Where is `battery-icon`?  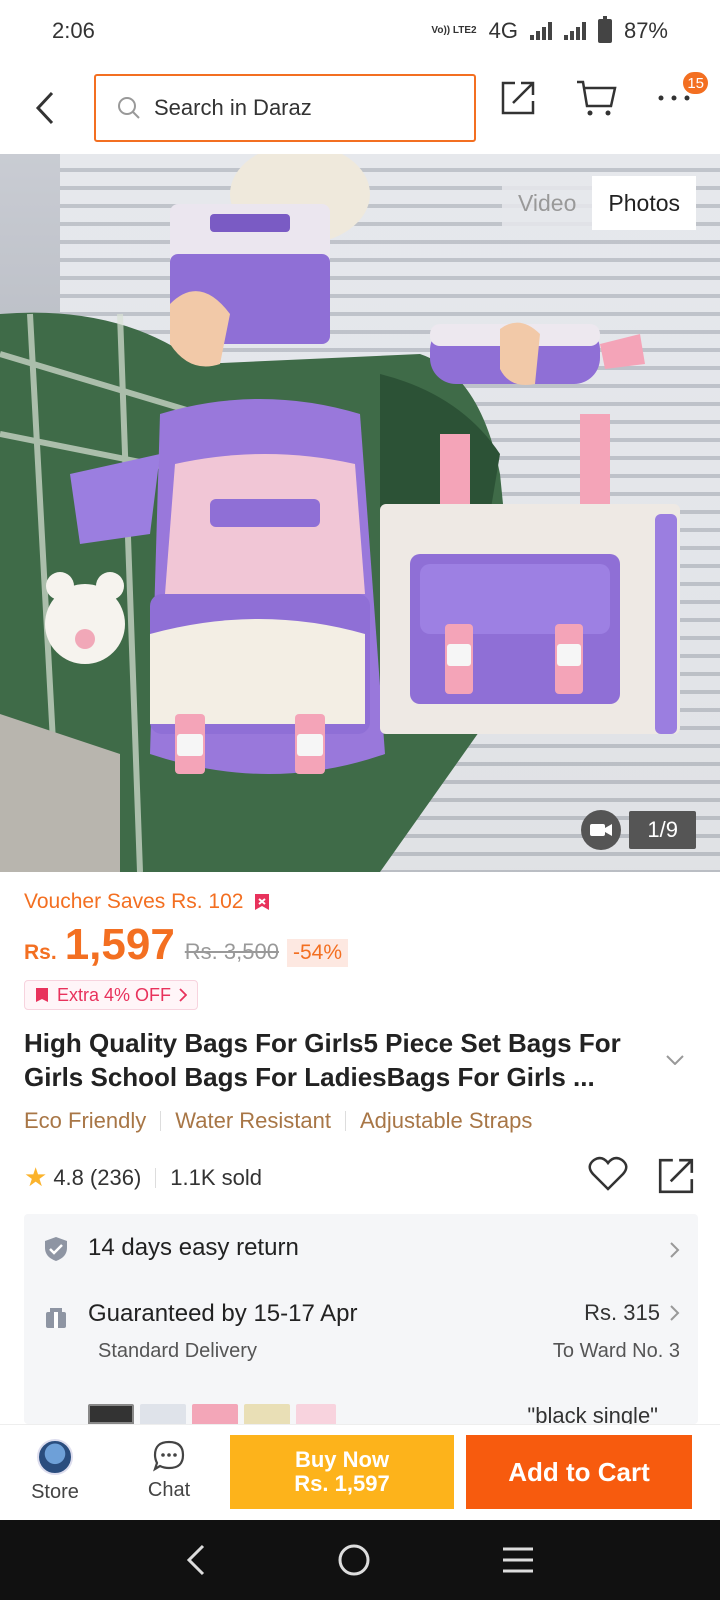 battery-icon is located at coordinates (604, 29).